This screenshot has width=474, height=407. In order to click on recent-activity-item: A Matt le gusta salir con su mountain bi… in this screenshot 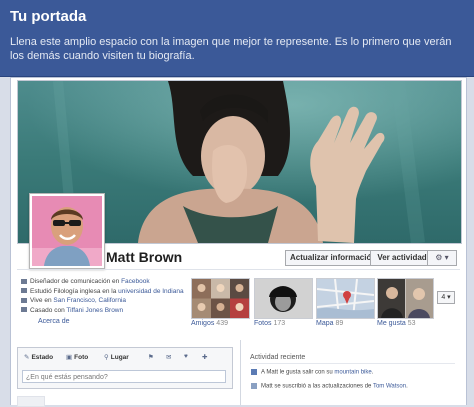, I will do `click(312, 372)`.